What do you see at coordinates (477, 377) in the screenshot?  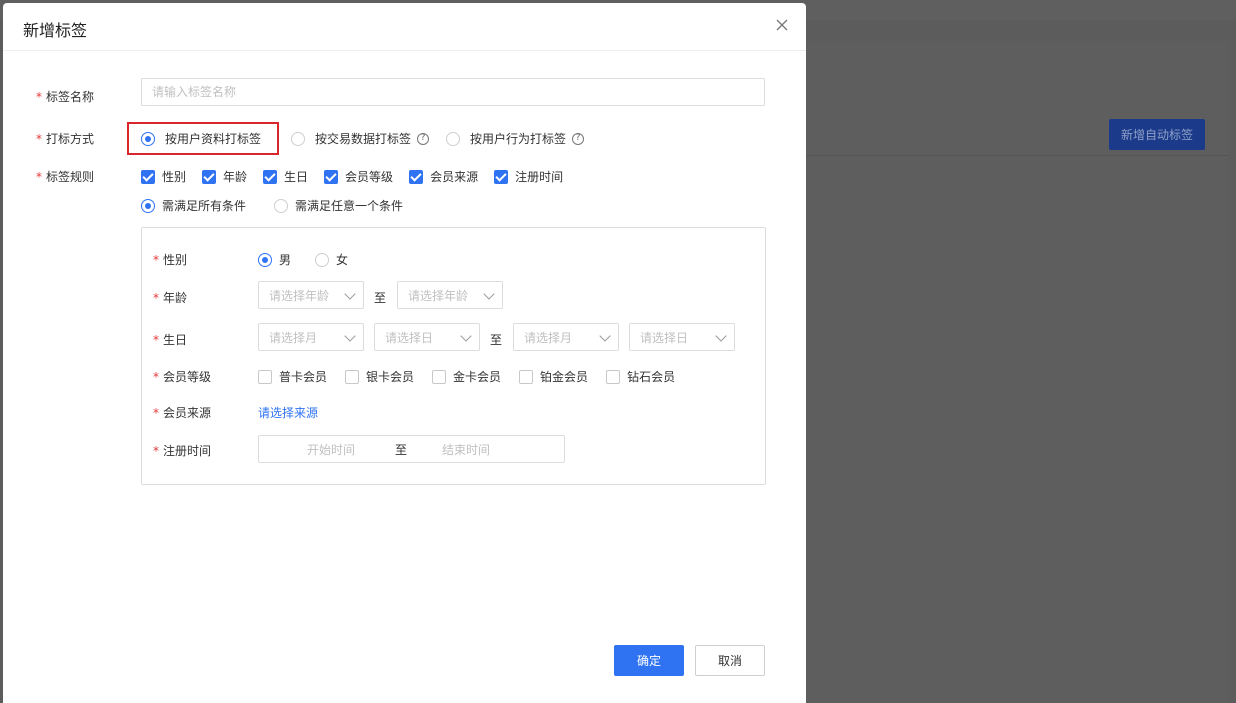 I see `level-gold-label: 金卡会员` at bounding box center [477, 377].